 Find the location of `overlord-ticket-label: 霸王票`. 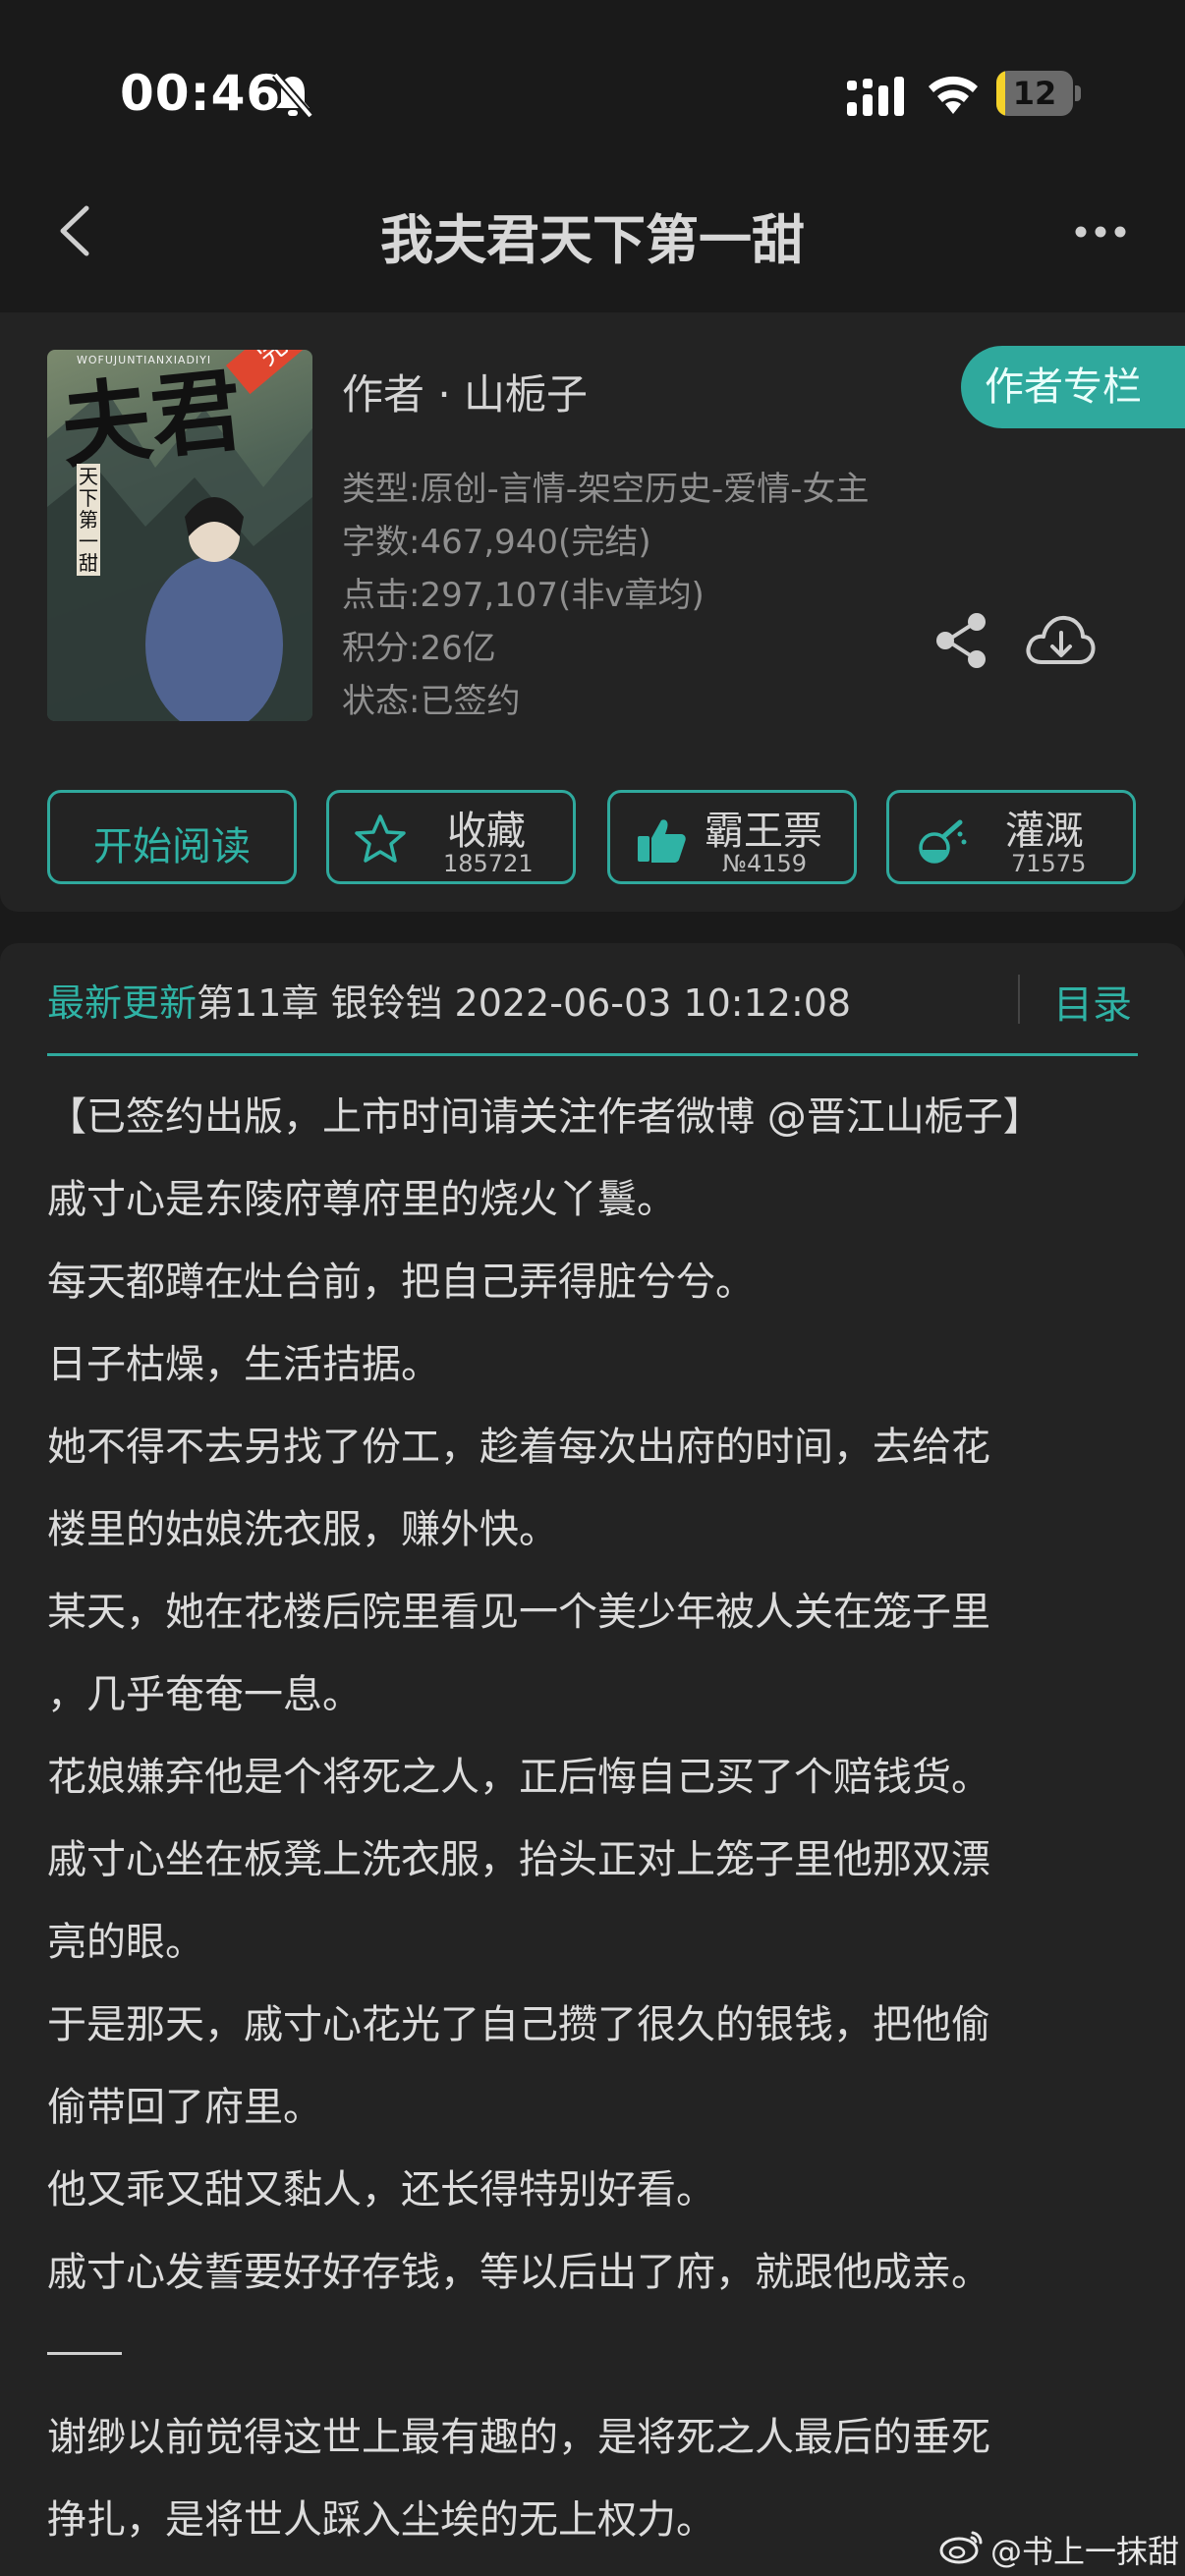

overlord-ticket-label: 霸王票 is located at coordinates (763, 831).